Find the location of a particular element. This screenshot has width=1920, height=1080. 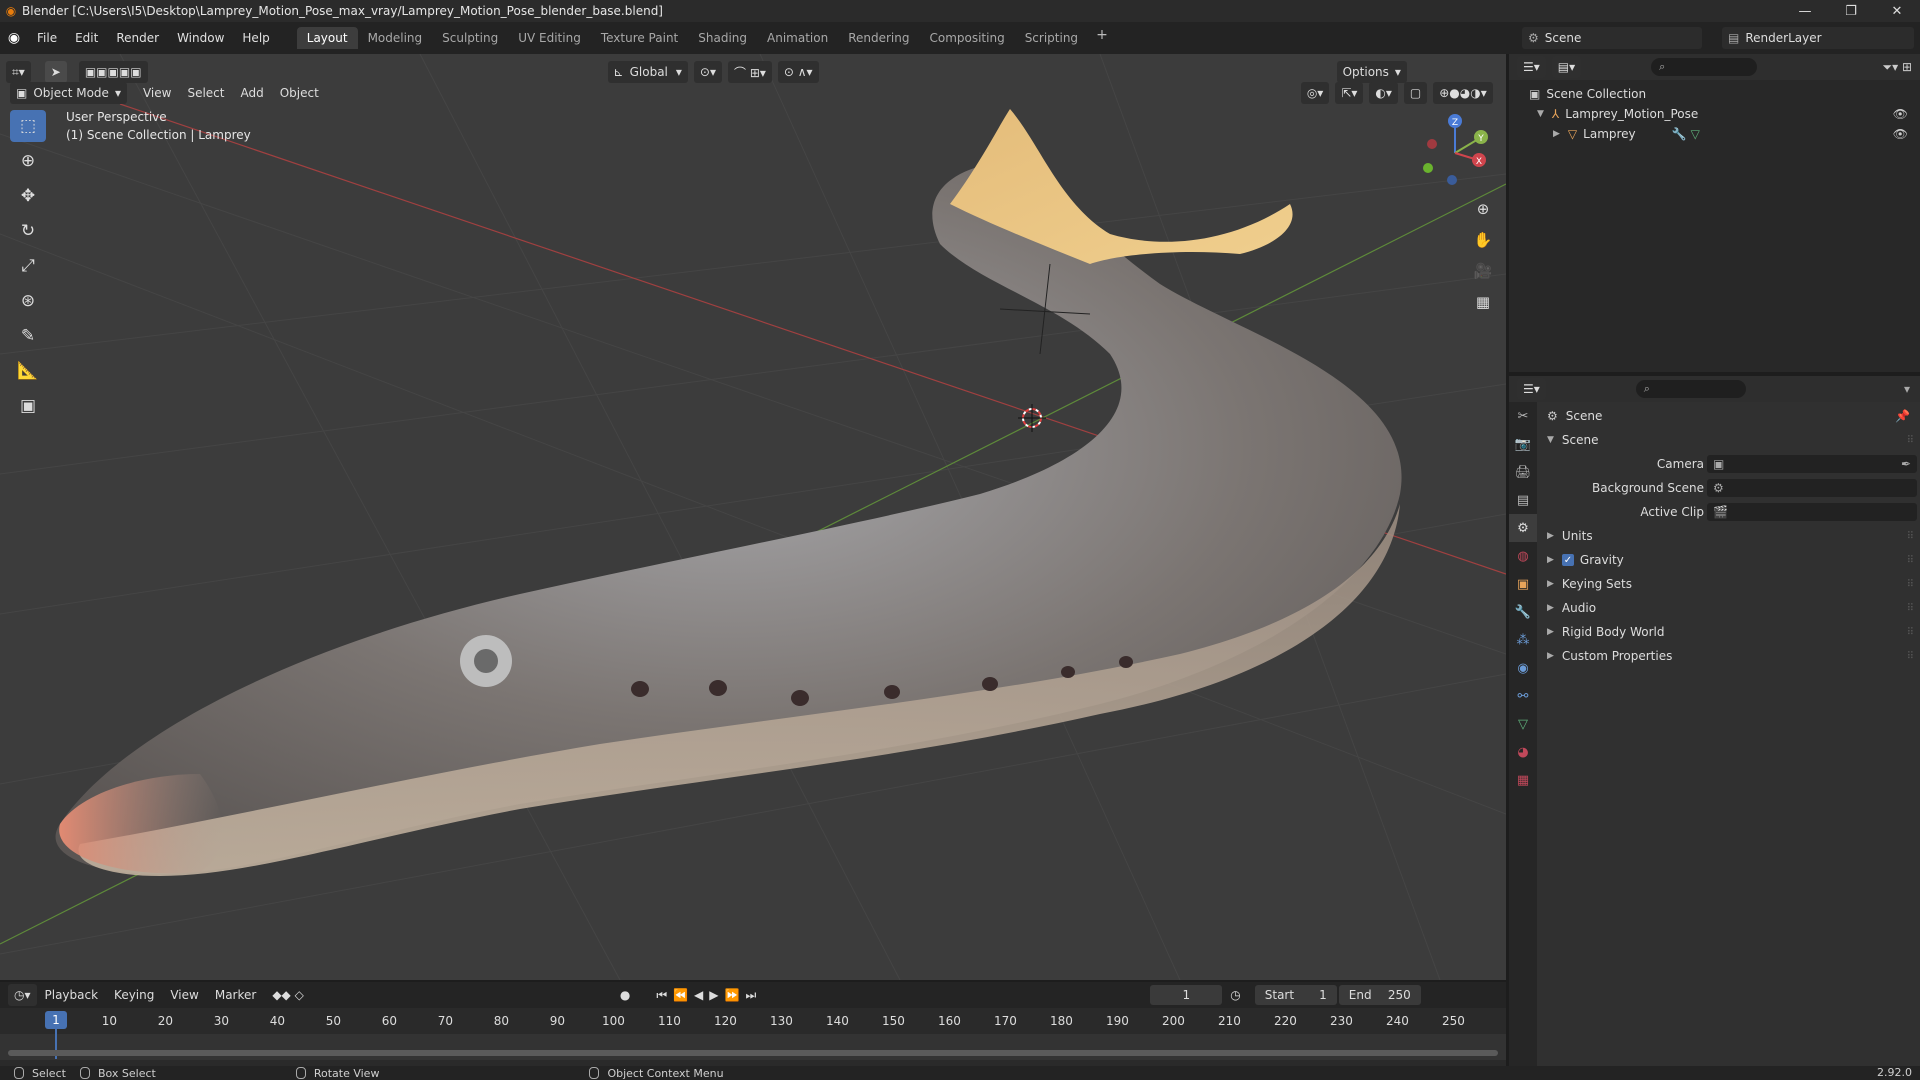

viewport-menu-add: Add is located at coordinates (251, 93).